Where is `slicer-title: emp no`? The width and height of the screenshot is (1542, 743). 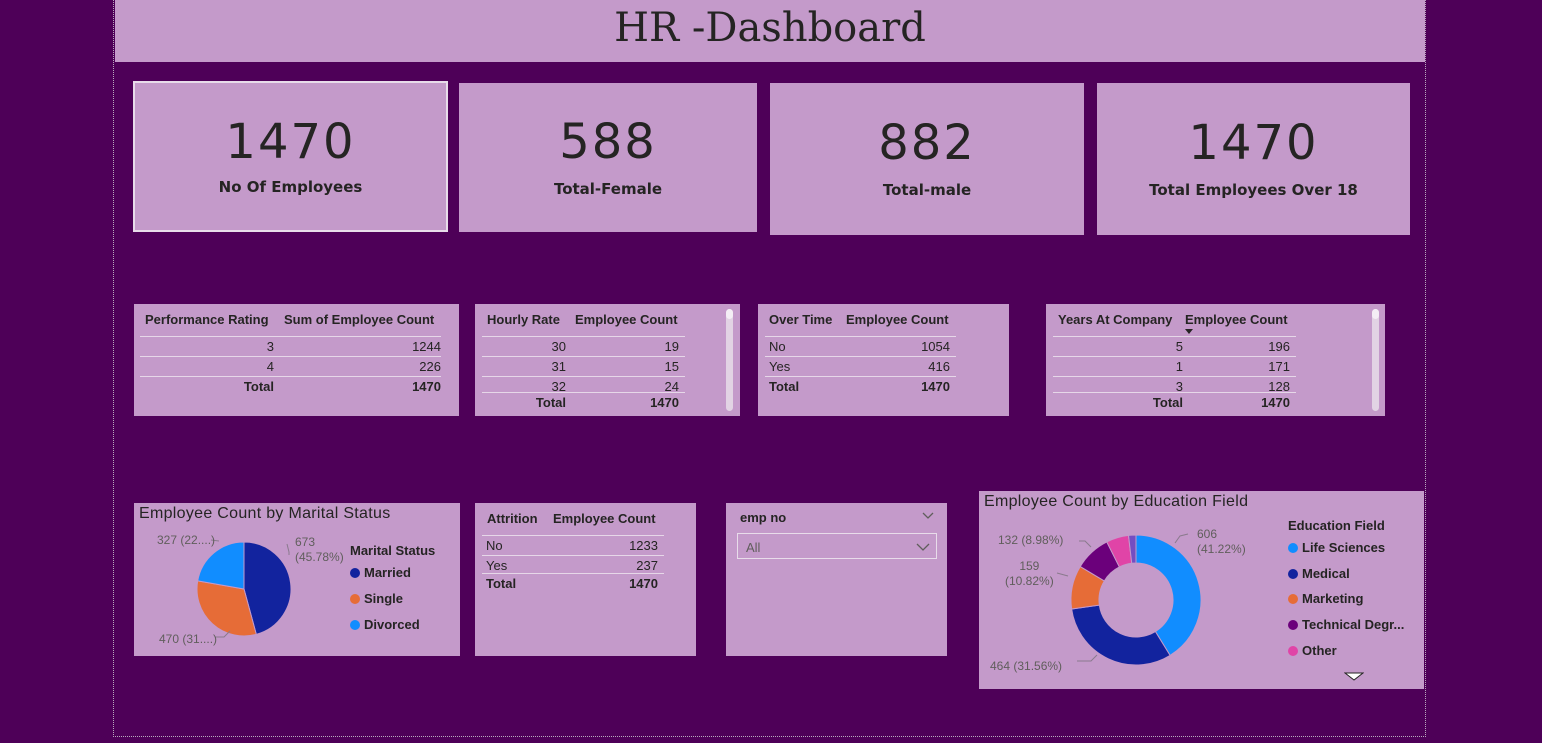 slicer-title: emp no is located at coordinates (763, 517).